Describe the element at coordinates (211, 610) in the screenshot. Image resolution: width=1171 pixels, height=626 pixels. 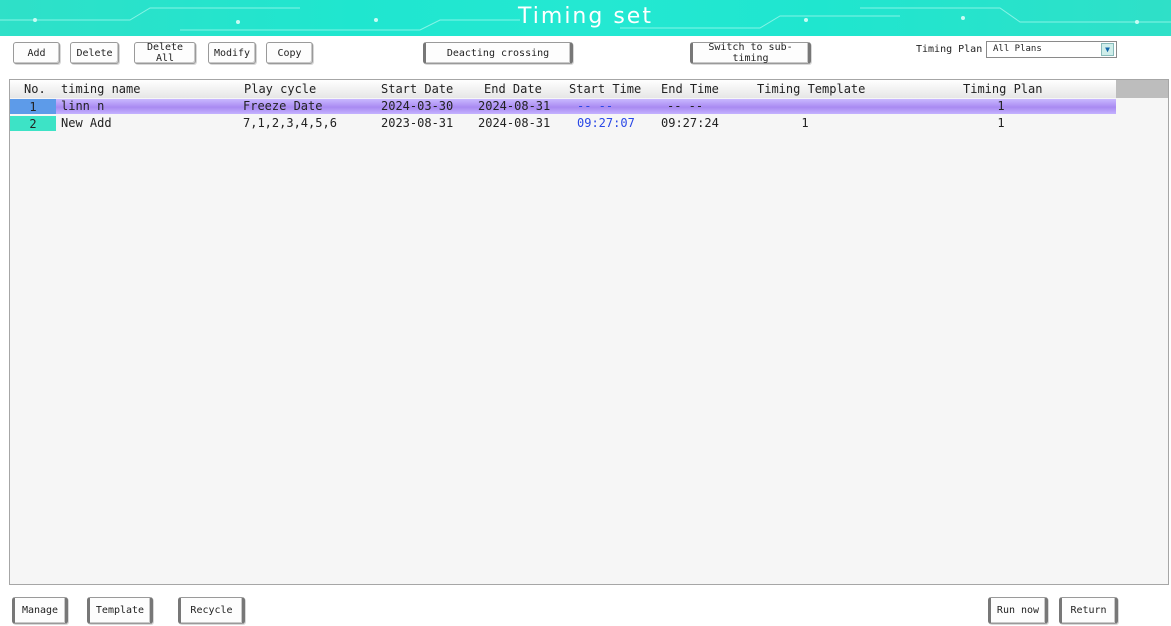
I see `recycle-button: Recycle` at that location.